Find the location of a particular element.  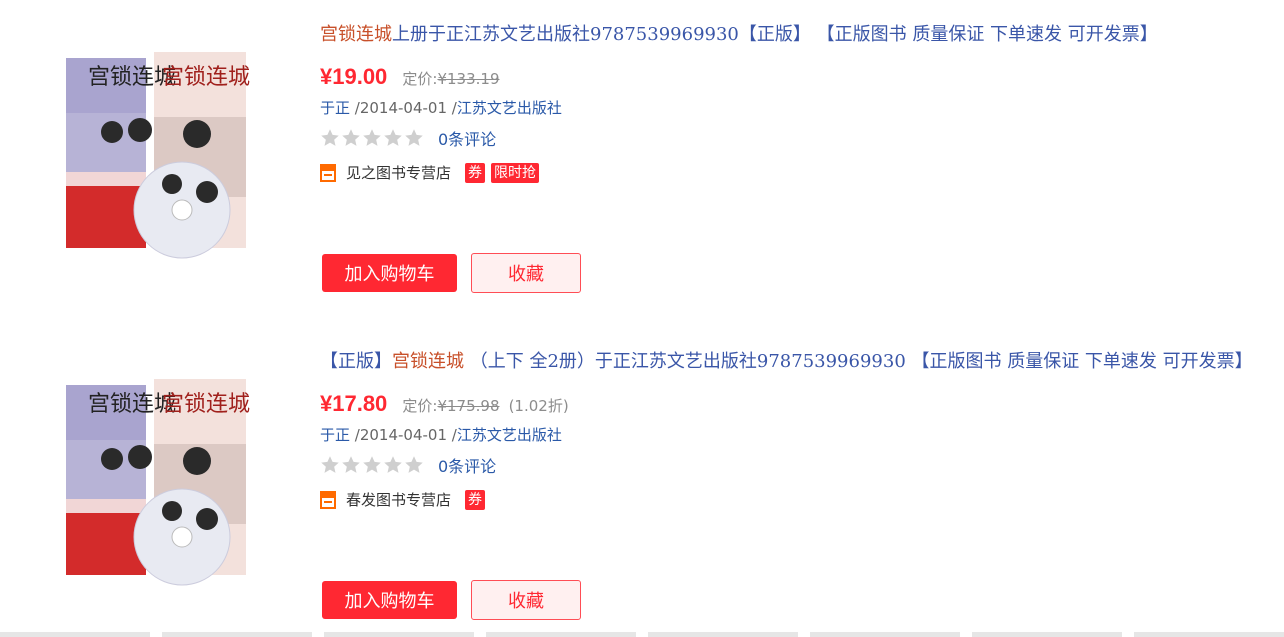

current-price: ¥17.80 is located at coordinates (354, 403).